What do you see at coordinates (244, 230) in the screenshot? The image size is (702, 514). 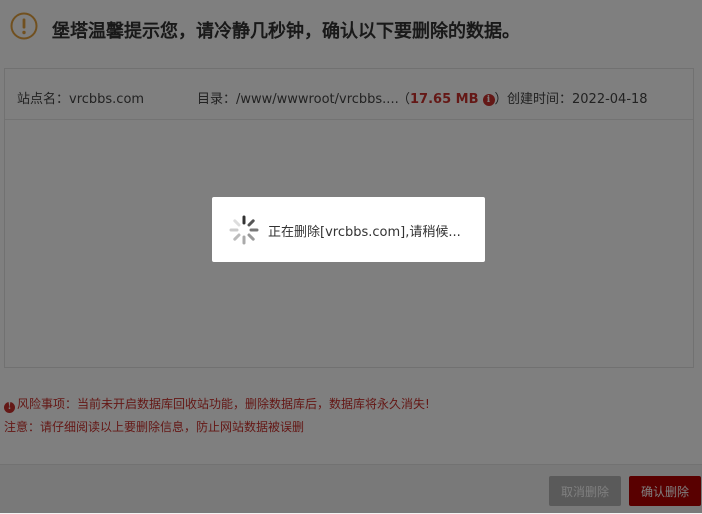 I see `spinner-icon` at bounding box center [244, 230].